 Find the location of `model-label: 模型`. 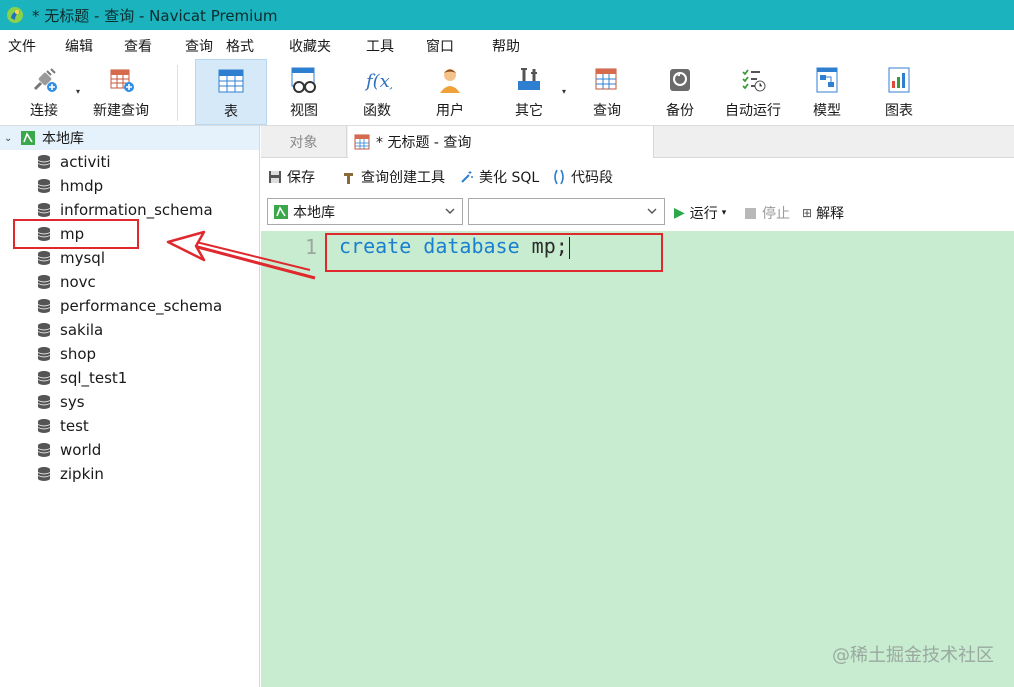

model-label: 模型 is located at coordinates (827, 111).